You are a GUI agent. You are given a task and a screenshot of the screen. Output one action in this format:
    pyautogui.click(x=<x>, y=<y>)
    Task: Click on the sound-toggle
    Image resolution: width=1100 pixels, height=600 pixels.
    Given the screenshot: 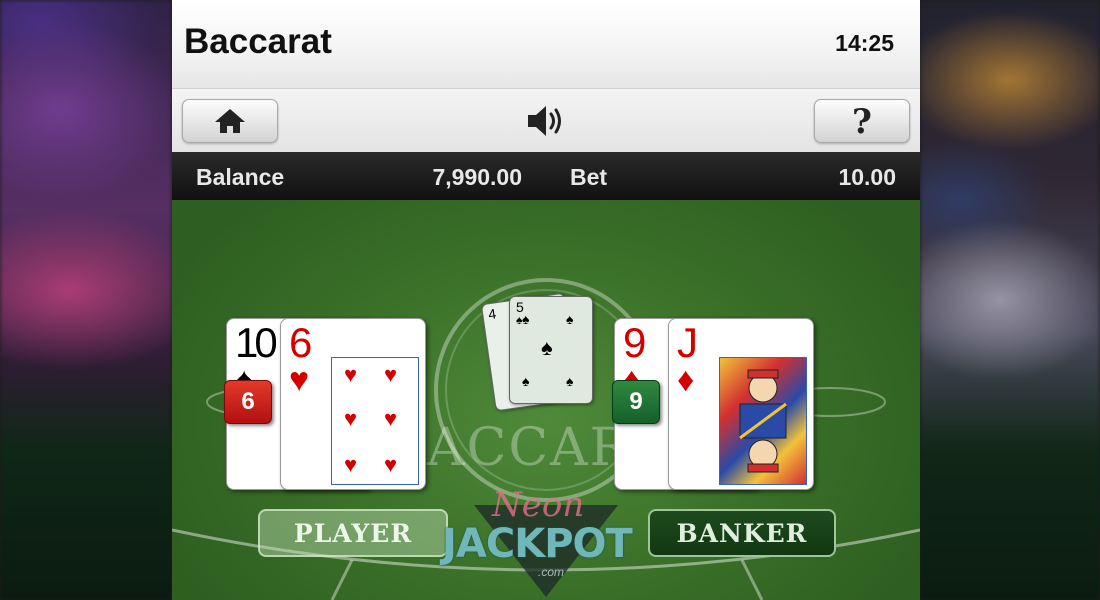 What is the action you would take?
    pyautogui.click(x=546, y=121)
    